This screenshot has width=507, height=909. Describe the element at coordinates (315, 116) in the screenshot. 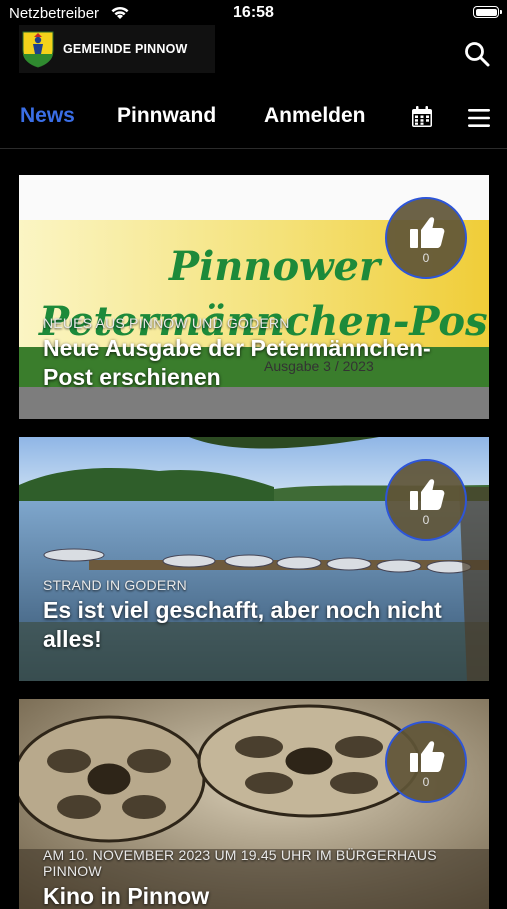

I see `tab-anmelden: Anmelden` at that location.